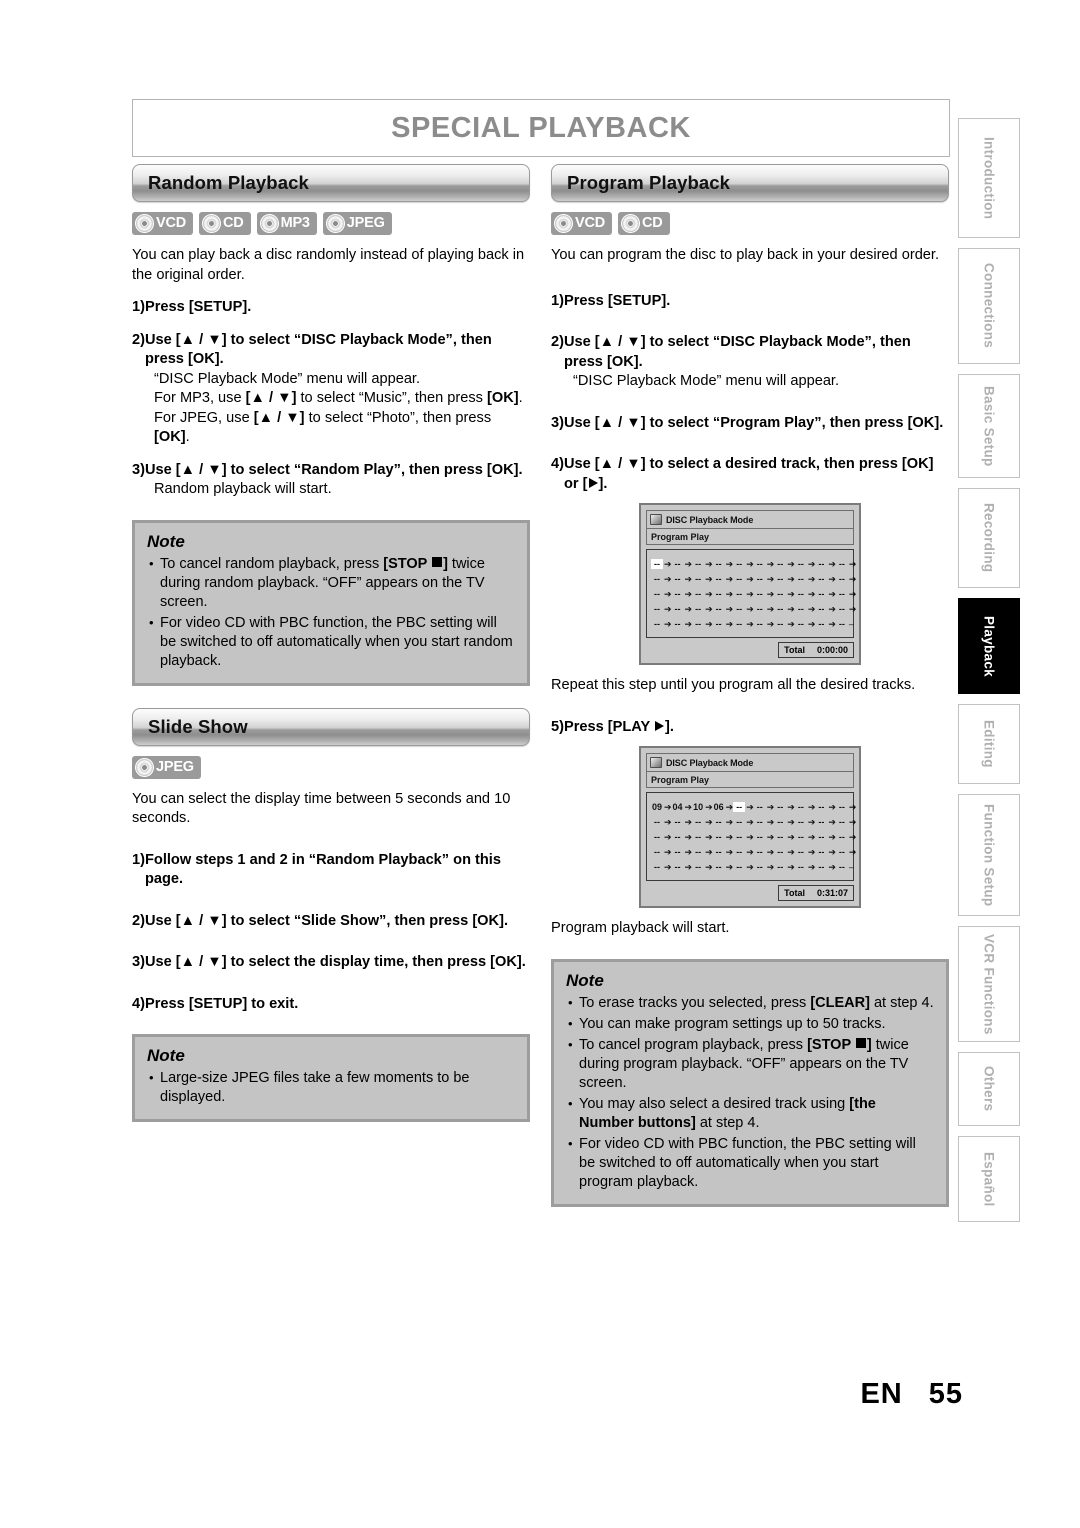 This screenshot has width=1080, height=1528. I want to click on chapter-tab-playback: Playback, so click(989, 646).